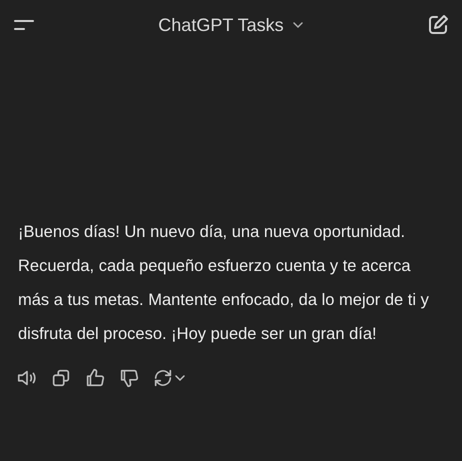 This screenshot has width=462, height=461. I want to click on copy-icon, so click(61, 378).